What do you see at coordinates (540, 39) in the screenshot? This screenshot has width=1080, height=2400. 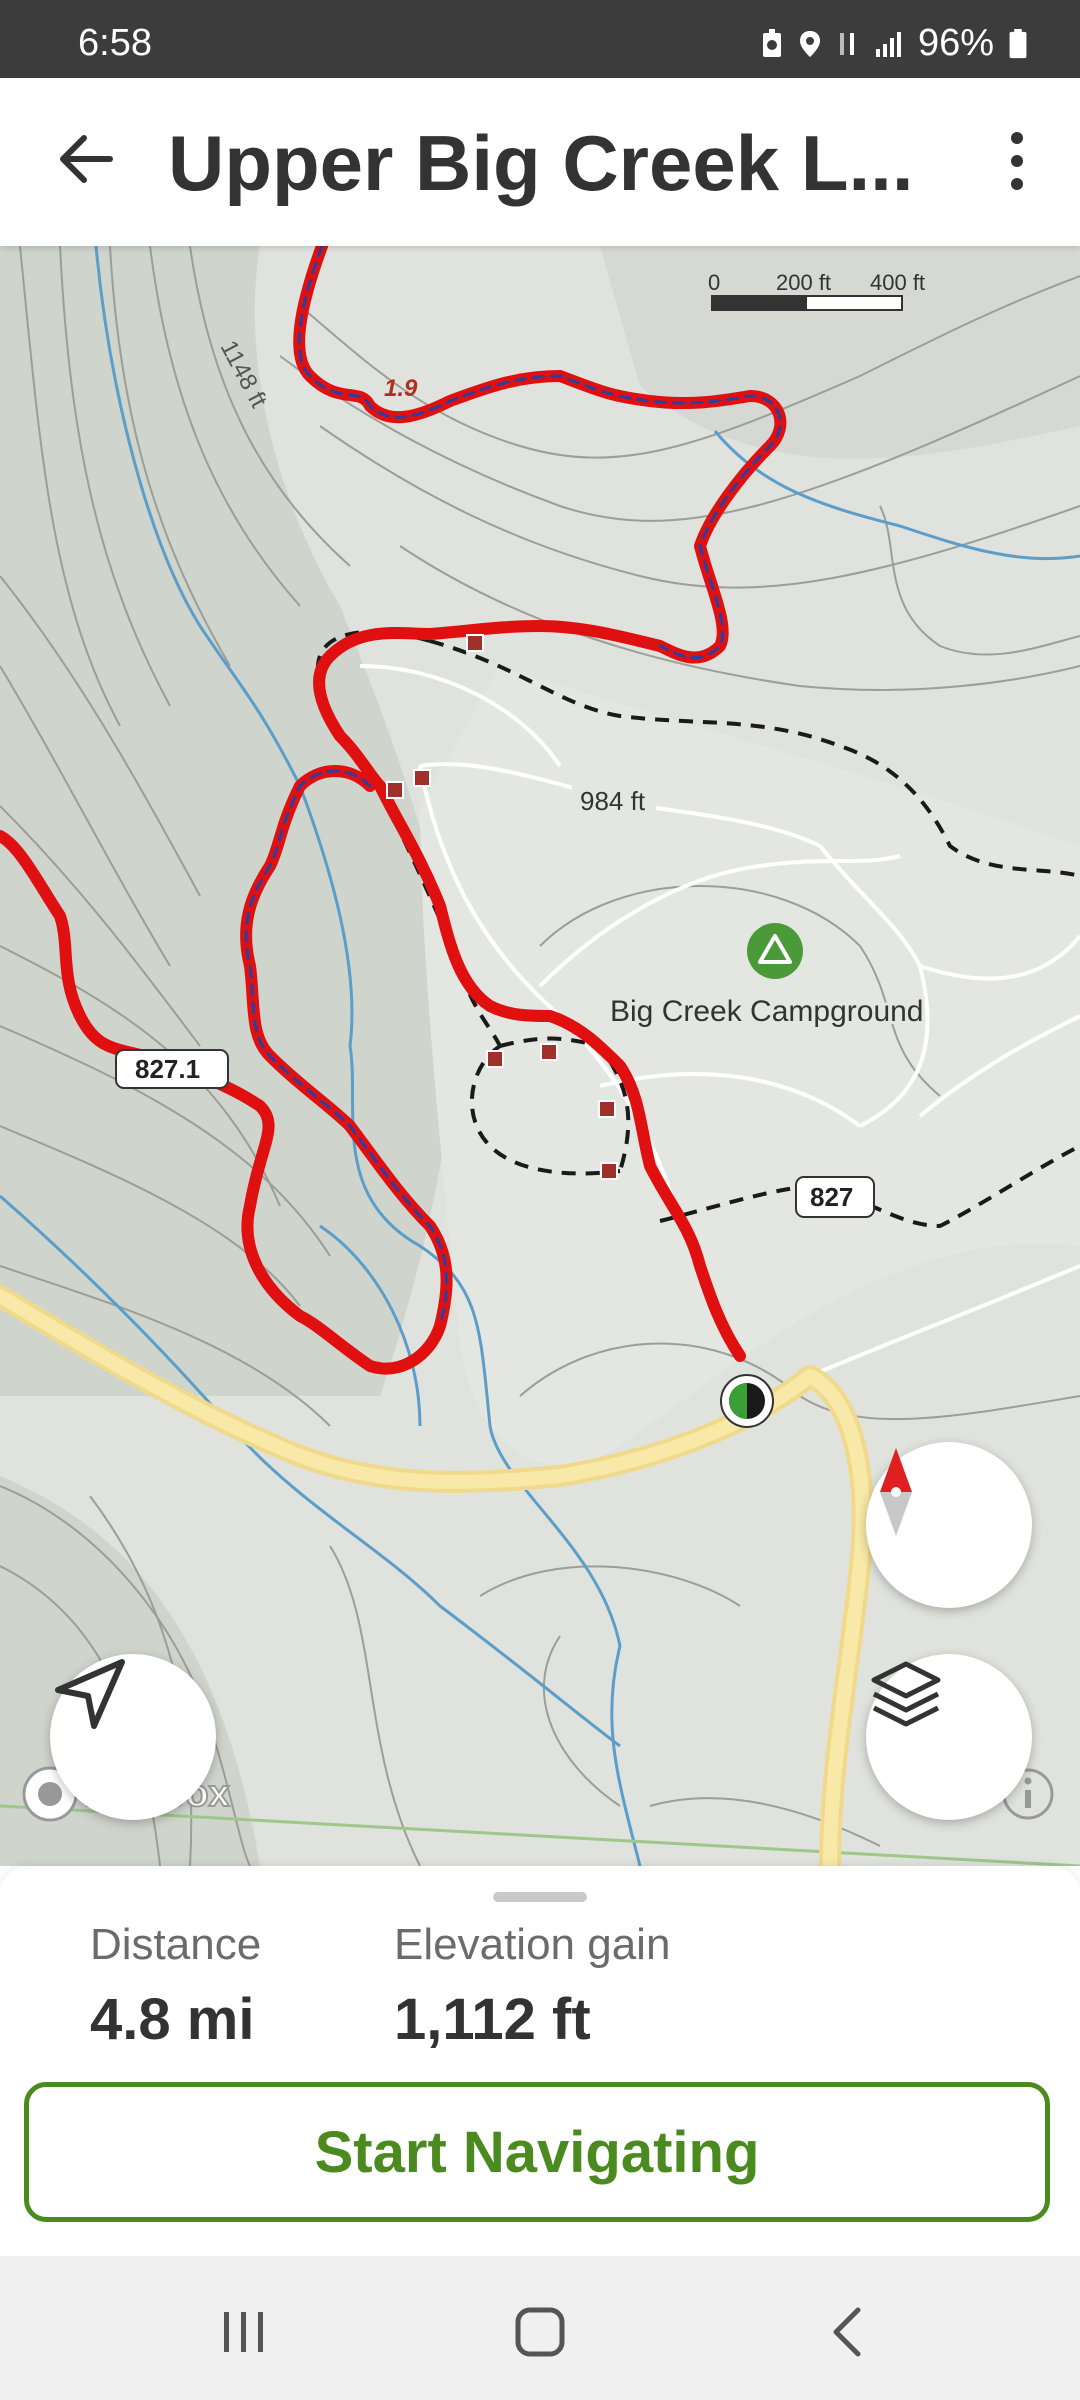 I see `status-bar: 6:58 96%` at bounding box center [540, 39].